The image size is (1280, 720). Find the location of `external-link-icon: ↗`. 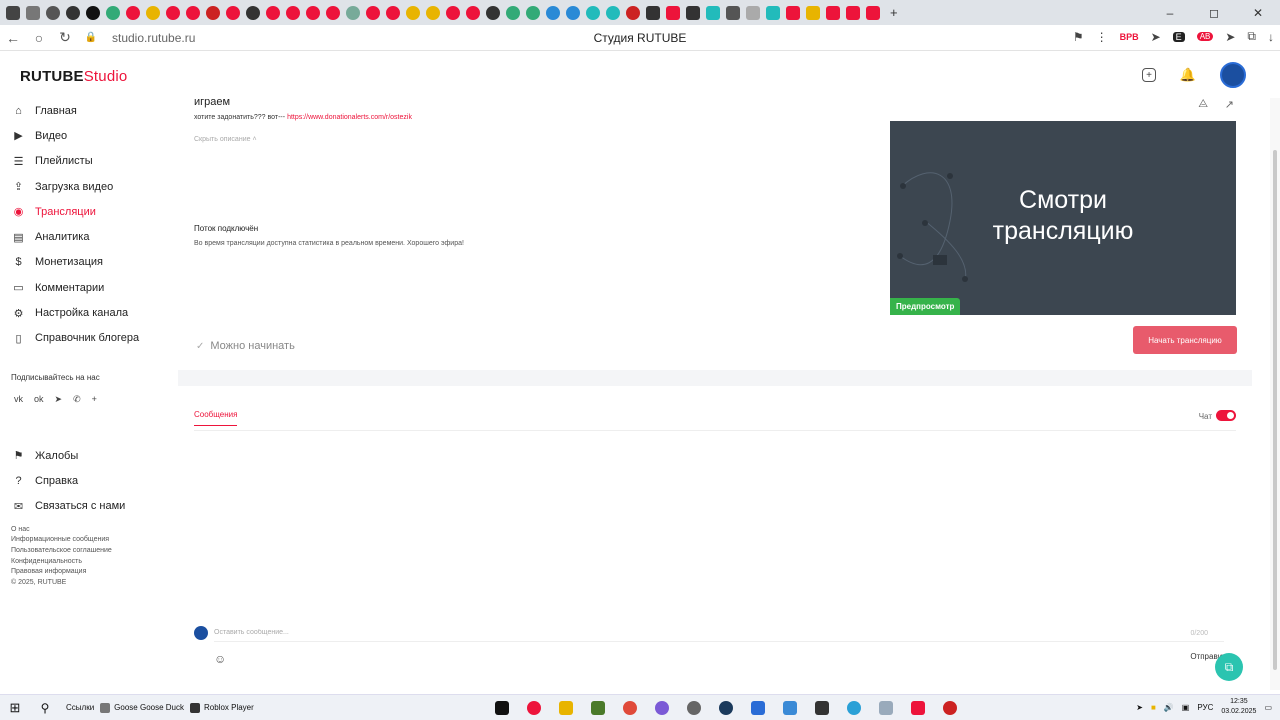

external-link-icon: ↗ is located at coordinates (1229, 104).